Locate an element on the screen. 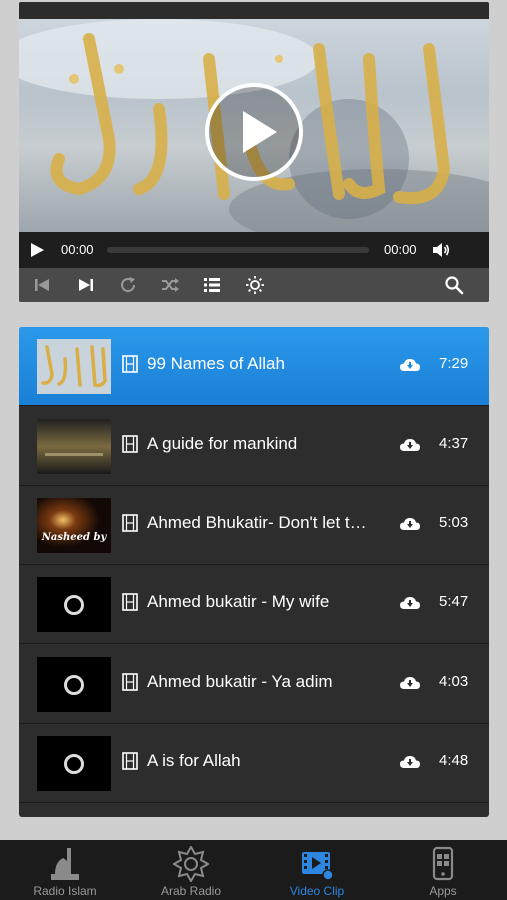 The width and height of the screenshot is (507, 900). volume-icon is located at coordinates (441, 250).